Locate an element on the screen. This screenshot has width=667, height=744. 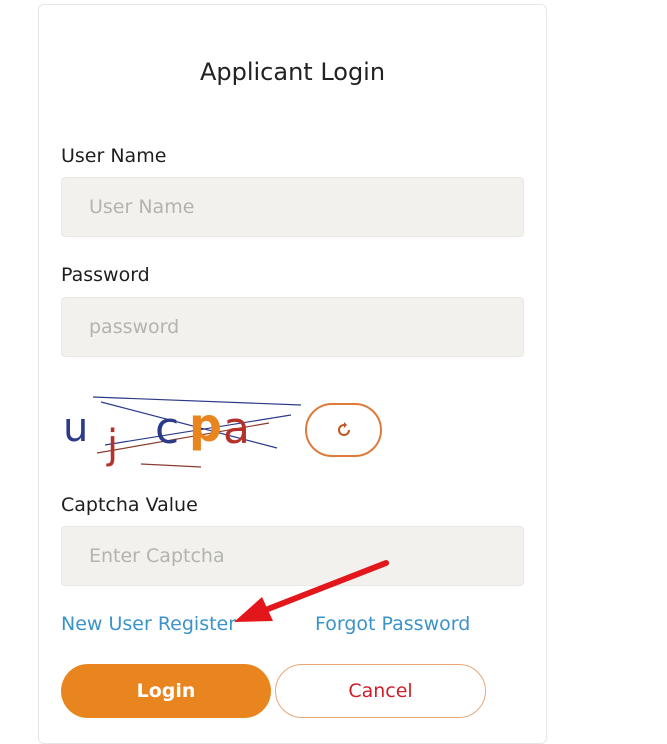
page-title: Applicant Login is located at coordinates (292, 72).